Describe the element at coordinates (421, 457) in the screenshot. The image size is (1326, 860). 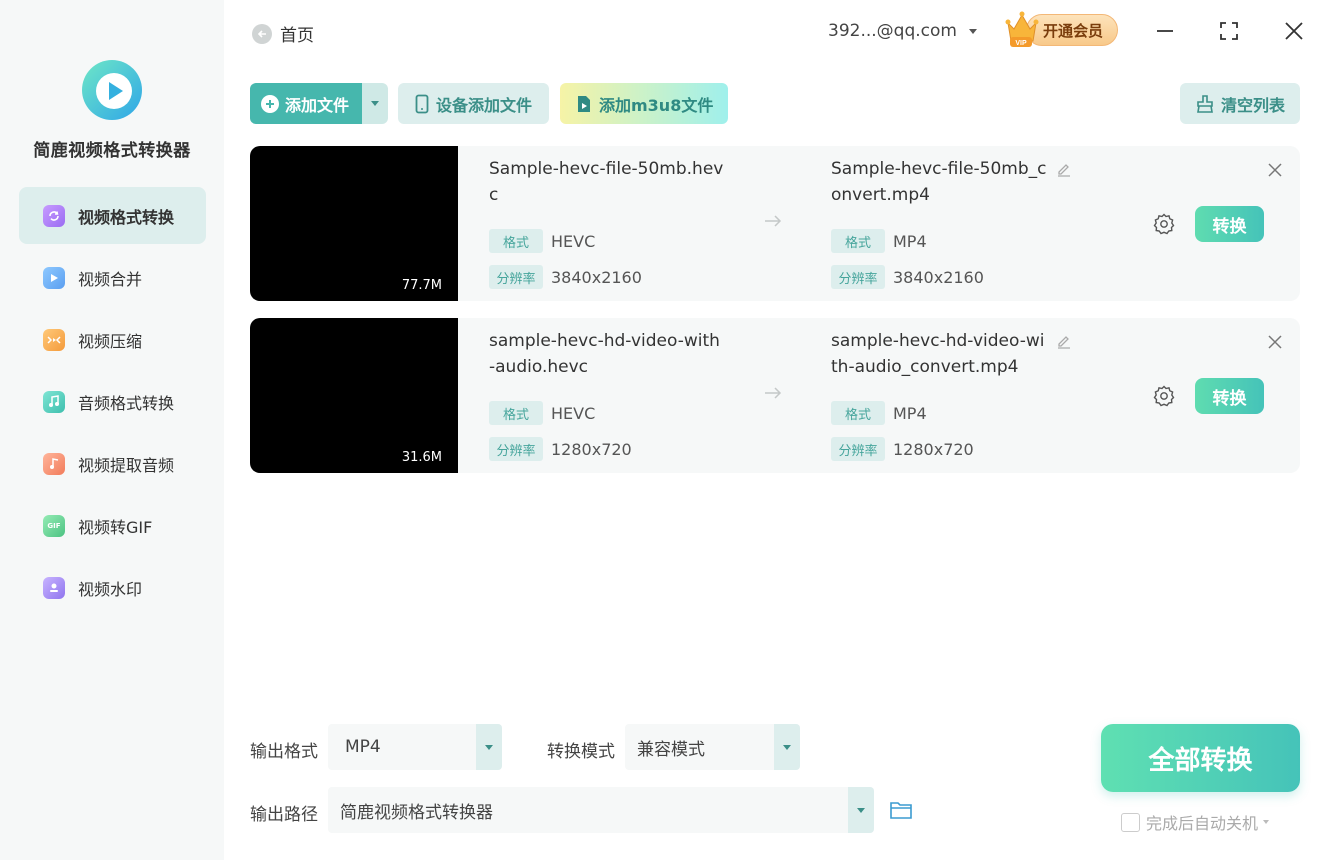
I see `file-size: 31.6M` at that location.